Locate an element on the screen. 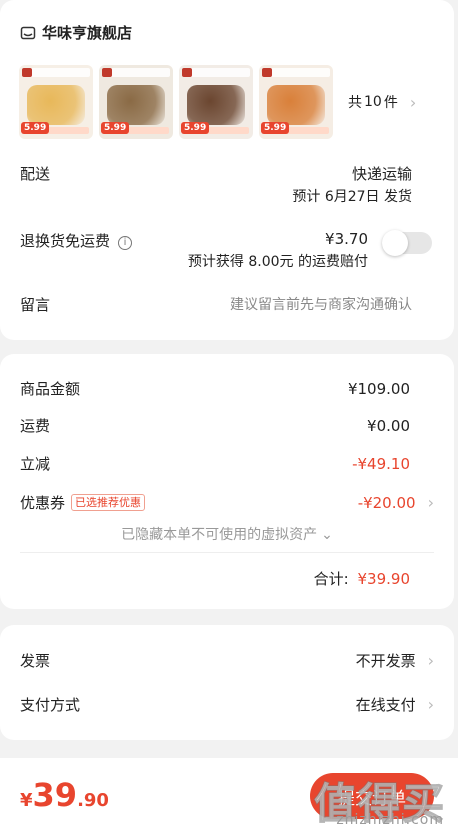 This screenshot has width=458, height=835. payment-label: 支付方式 is located at coordinates (50, 705).